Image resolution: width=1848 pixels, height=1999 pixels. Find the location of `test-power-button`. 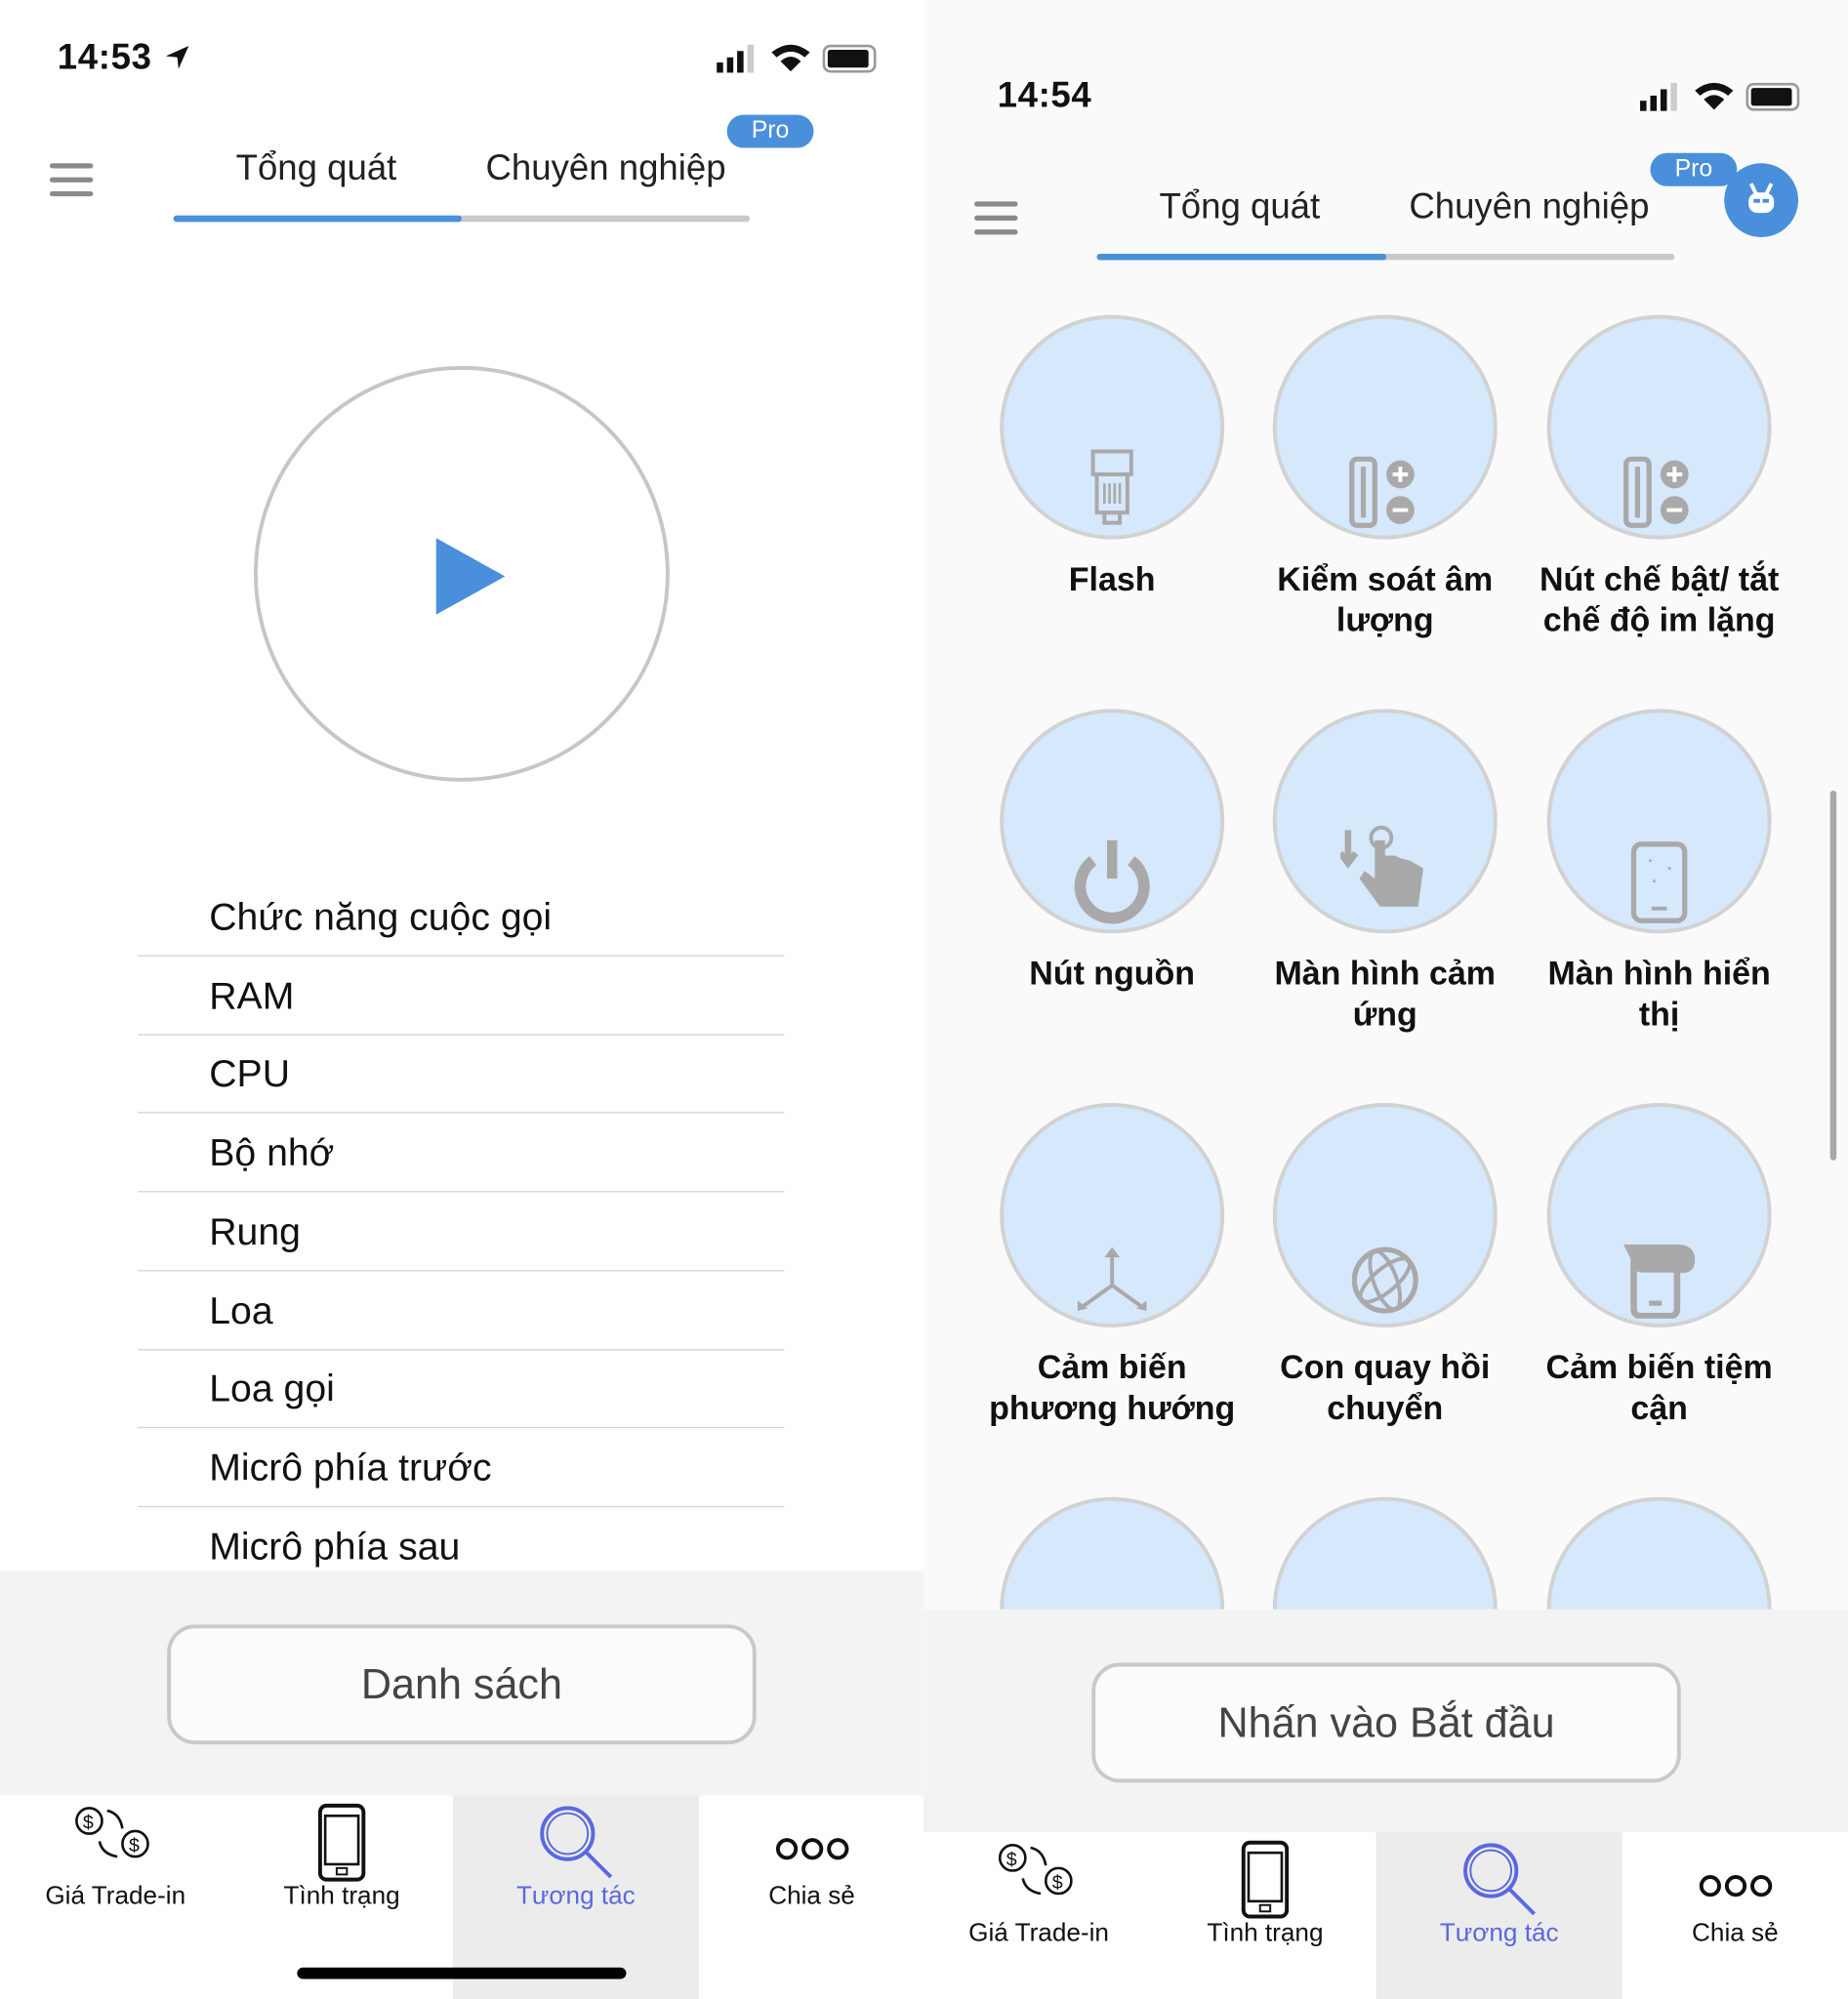

test-power-button is located at coordinates (1112, 821).